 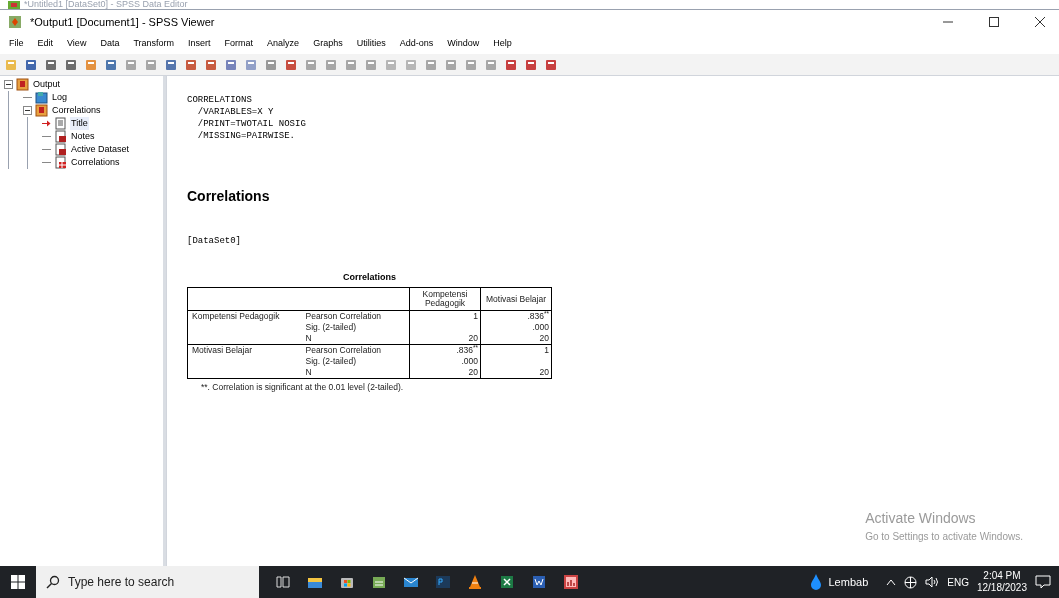 I want to click on syntax-line: /MISSING=PAIRWISE., so click(x=246, y=136).